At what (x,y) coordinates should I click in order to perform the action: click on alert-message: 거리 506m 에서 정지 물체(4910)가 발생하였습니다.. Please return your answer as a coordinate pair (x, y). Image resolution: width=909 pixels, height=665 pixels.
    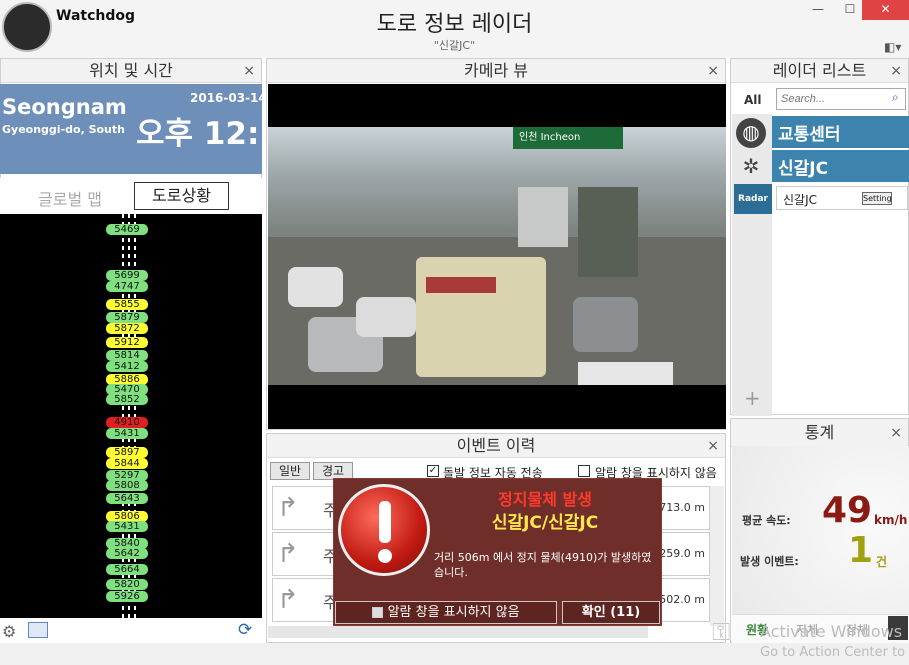
    Looking at the image, I should click on (543, 565).